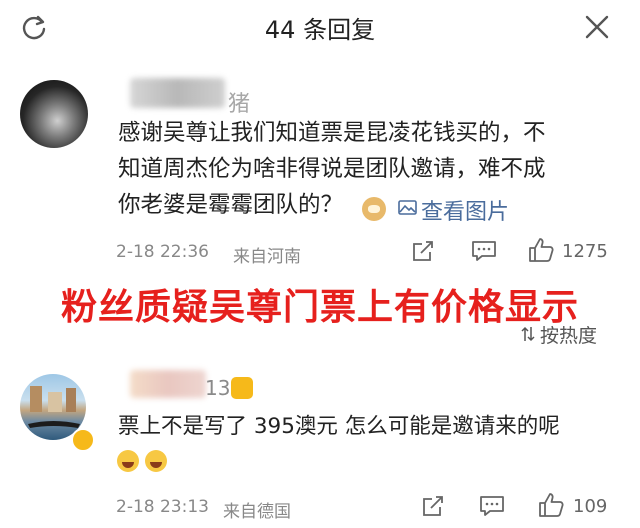  What do you see at coordinates (257, 512) in the screenshot?
I see `comment-location: 来自德国` at bounding box center [257, 512].